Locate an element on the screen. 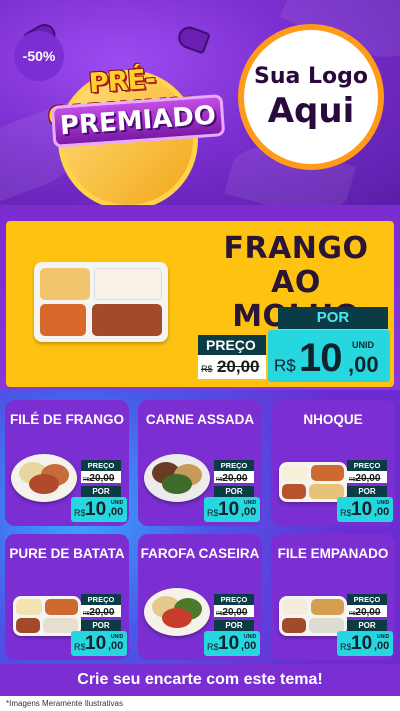  horn-icon is located at coordinates (193, 39).